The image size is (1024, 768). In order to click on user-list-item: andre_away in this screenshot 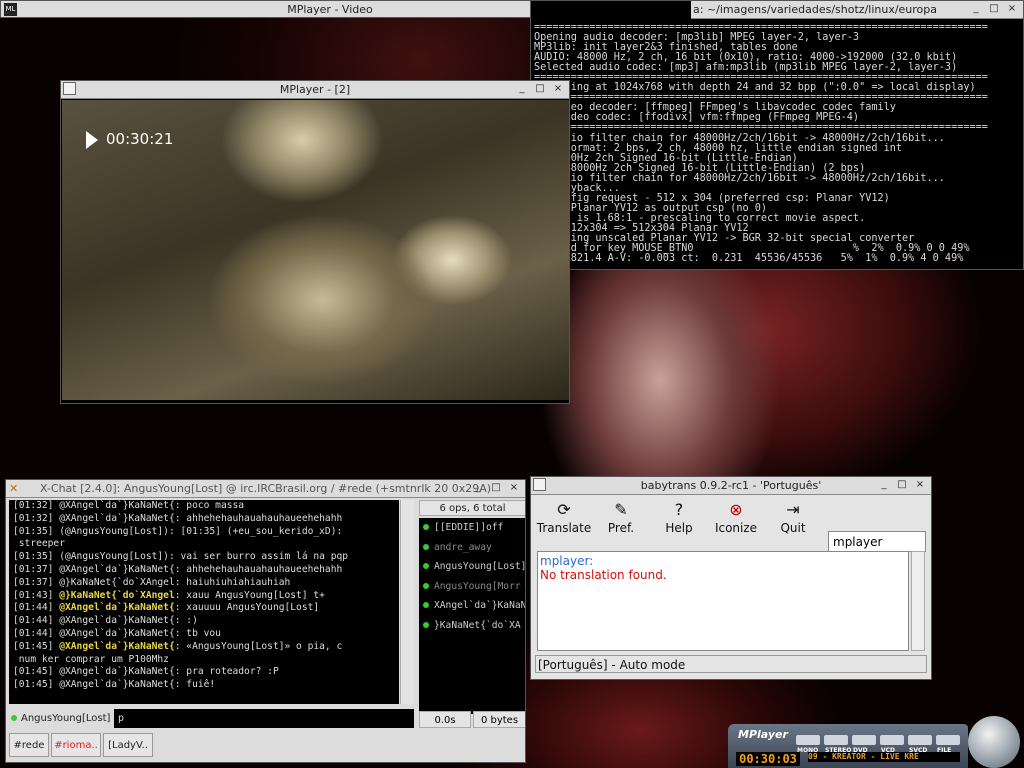, I will do `click(472, 548)`.